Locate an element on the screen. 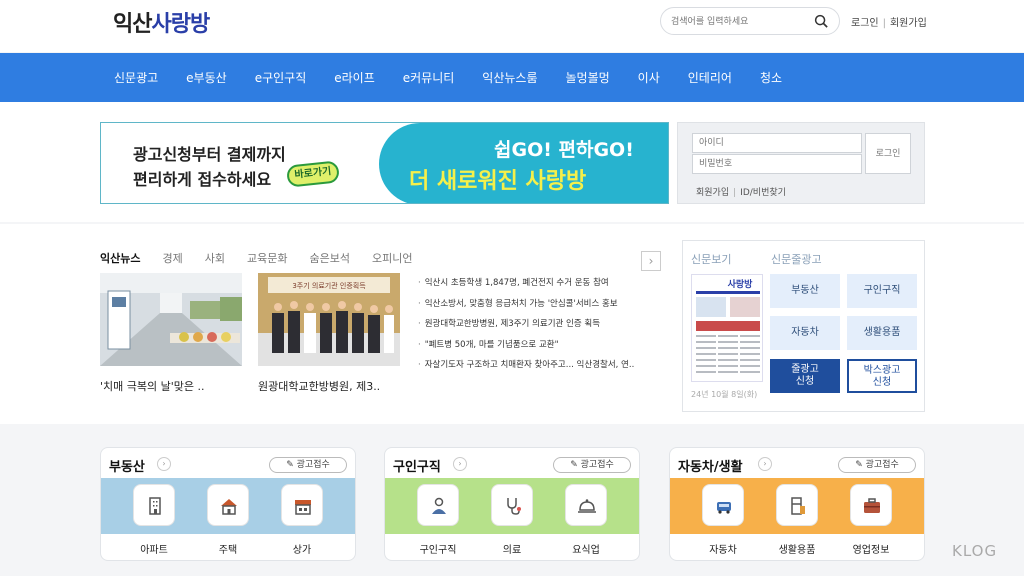 This screenshot has width=1024, height=576. restaurant-button is located at coordinates (586, 505).